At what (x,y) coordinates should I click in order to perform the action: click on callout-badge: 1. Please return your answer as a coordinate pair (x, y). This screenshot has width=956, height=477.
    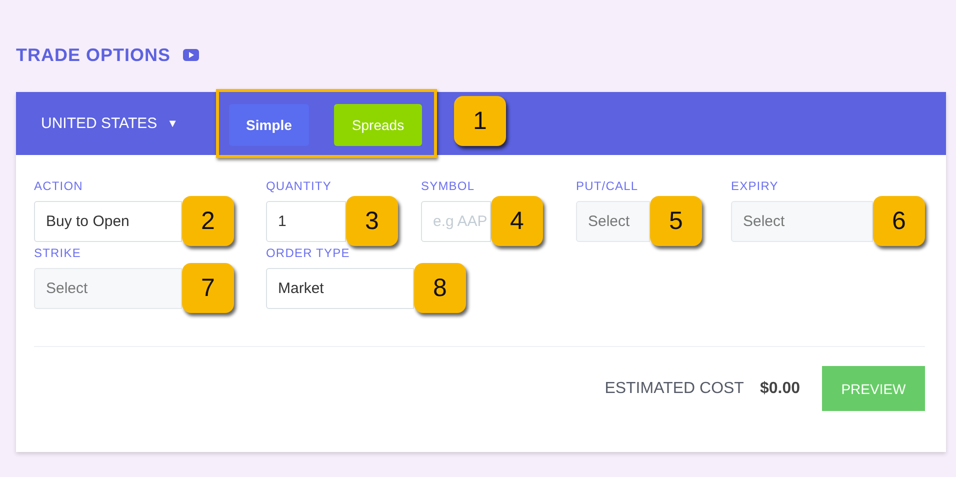
    Looking at the image, I should click on (480, 121).